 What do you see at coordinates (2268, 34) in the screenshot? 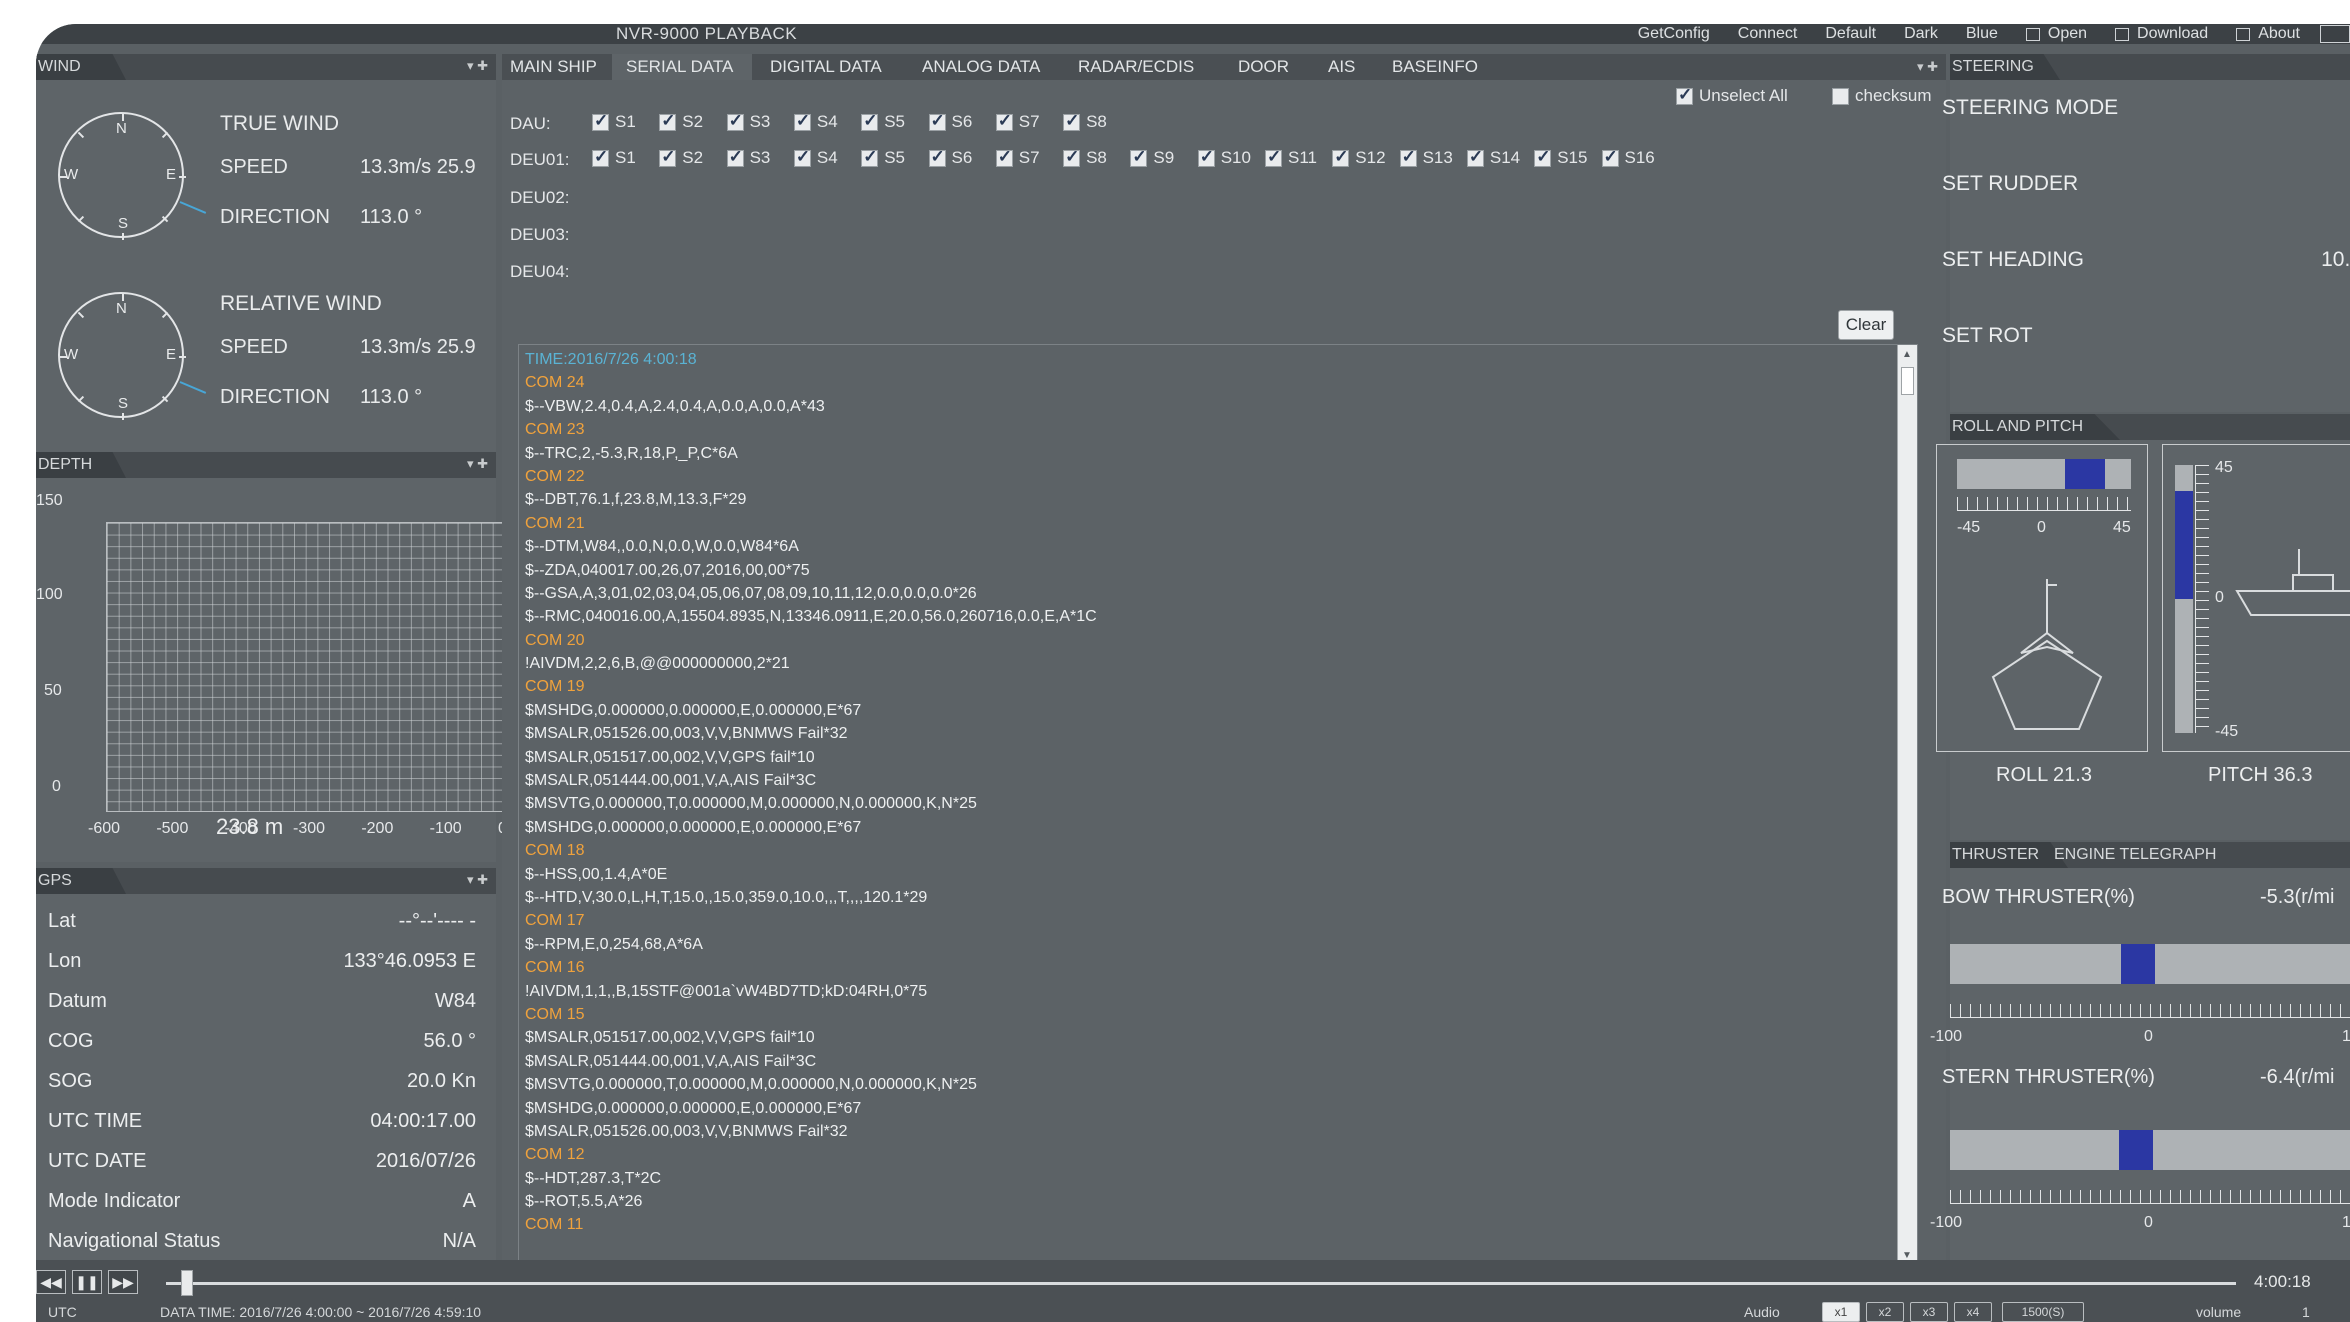
I see `menu-about: About` at bounding box center [2268, 34].